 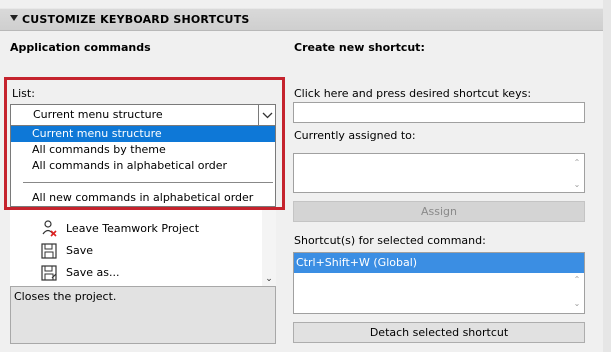 I want to click on teamwork-leave-icon, so click(x=49, y=228).